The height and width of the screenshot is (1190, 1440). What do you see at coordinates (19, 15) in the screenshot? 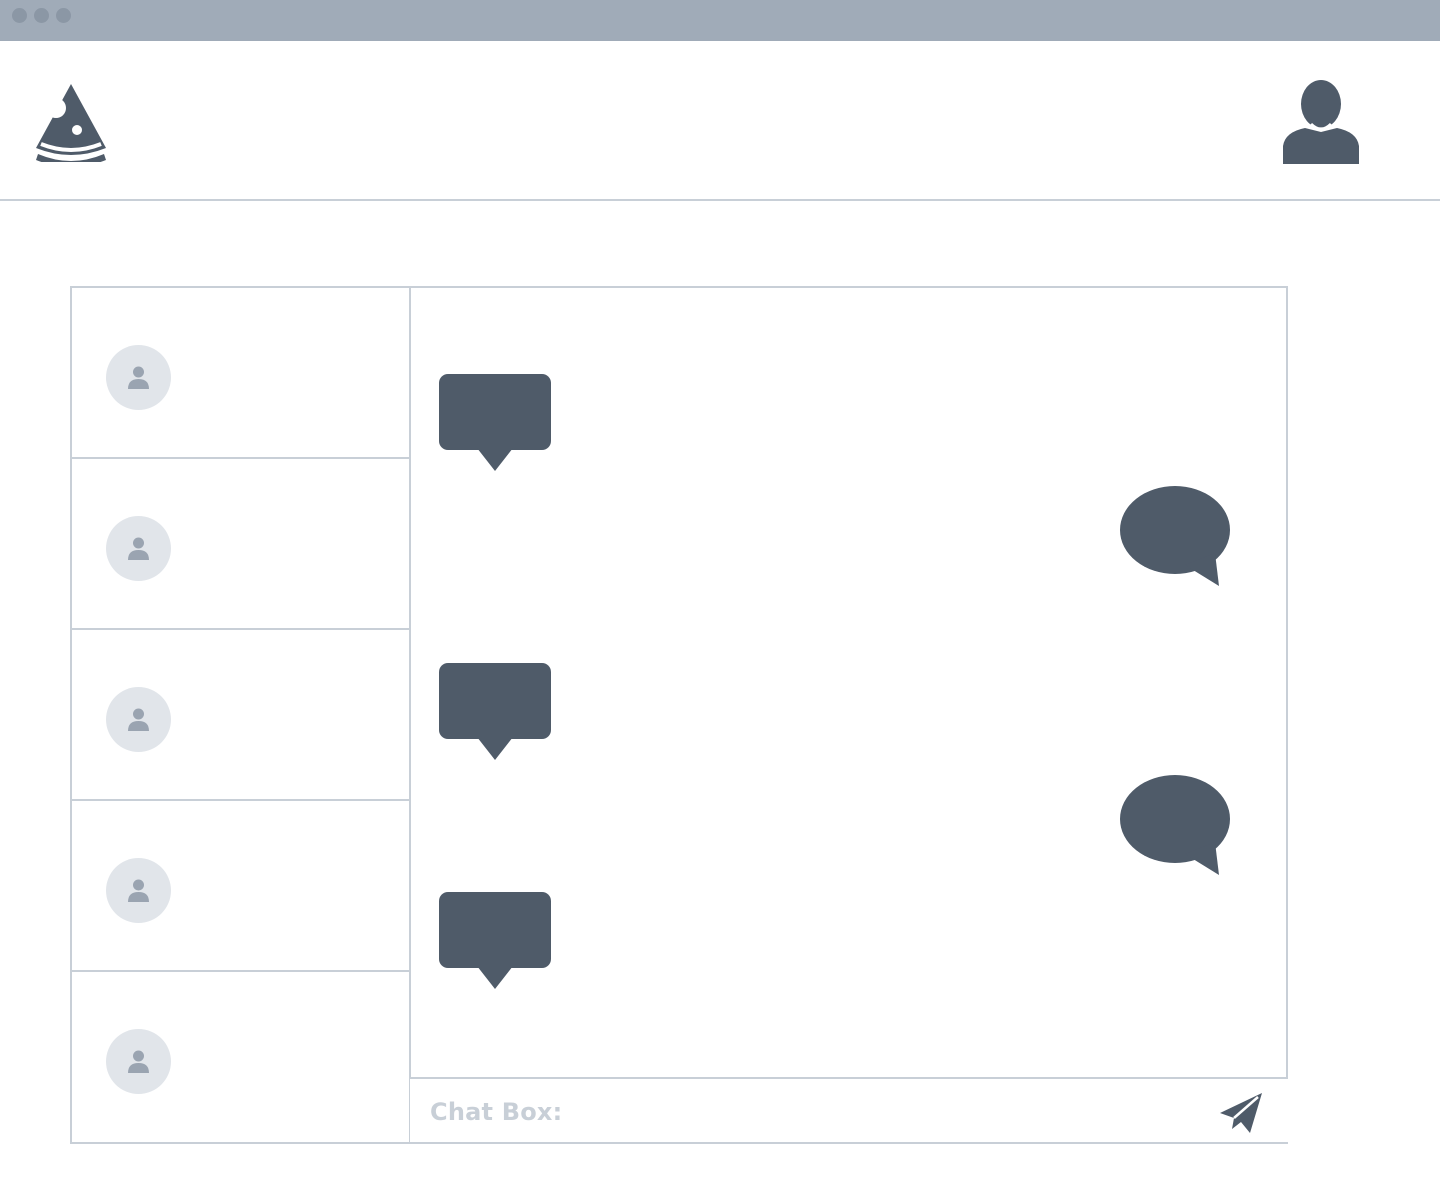
I see `window-close-button` at bounding box center [19, 15].